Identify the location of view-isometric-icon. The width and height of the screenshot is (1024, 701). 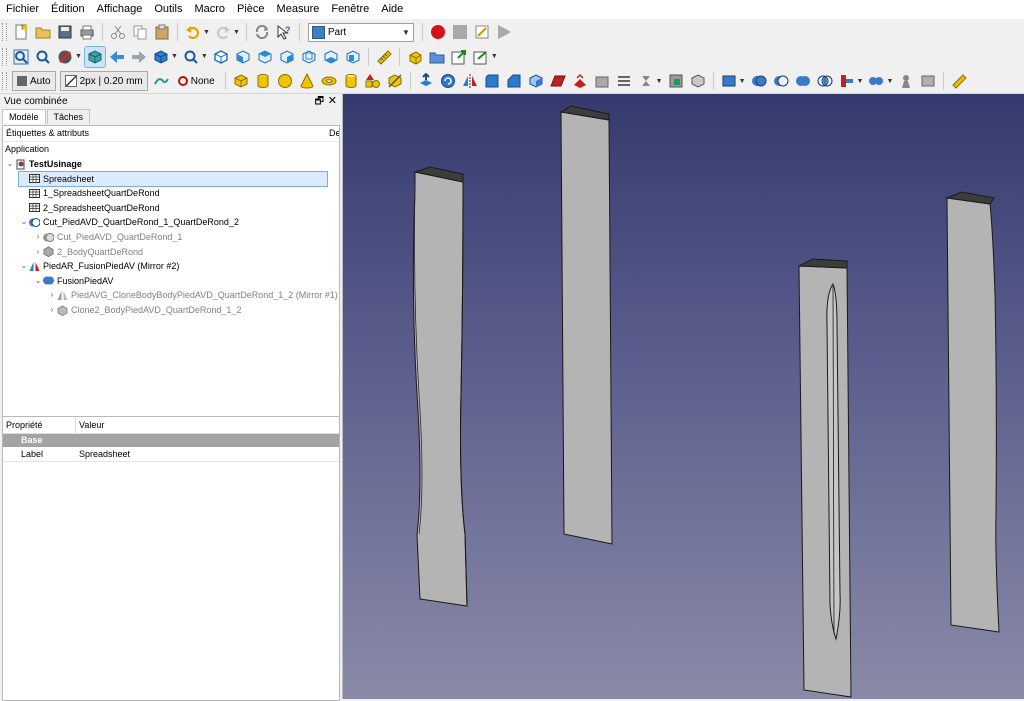
(221, 57).